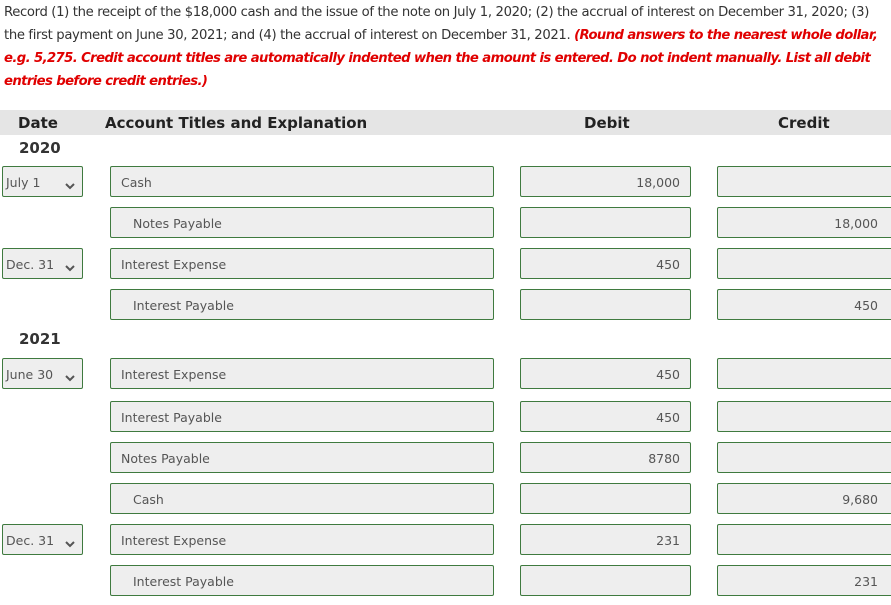  Describe the element at coordinates (658, 182) in the screenshot. I see `debit-value: 18,000` at that location.